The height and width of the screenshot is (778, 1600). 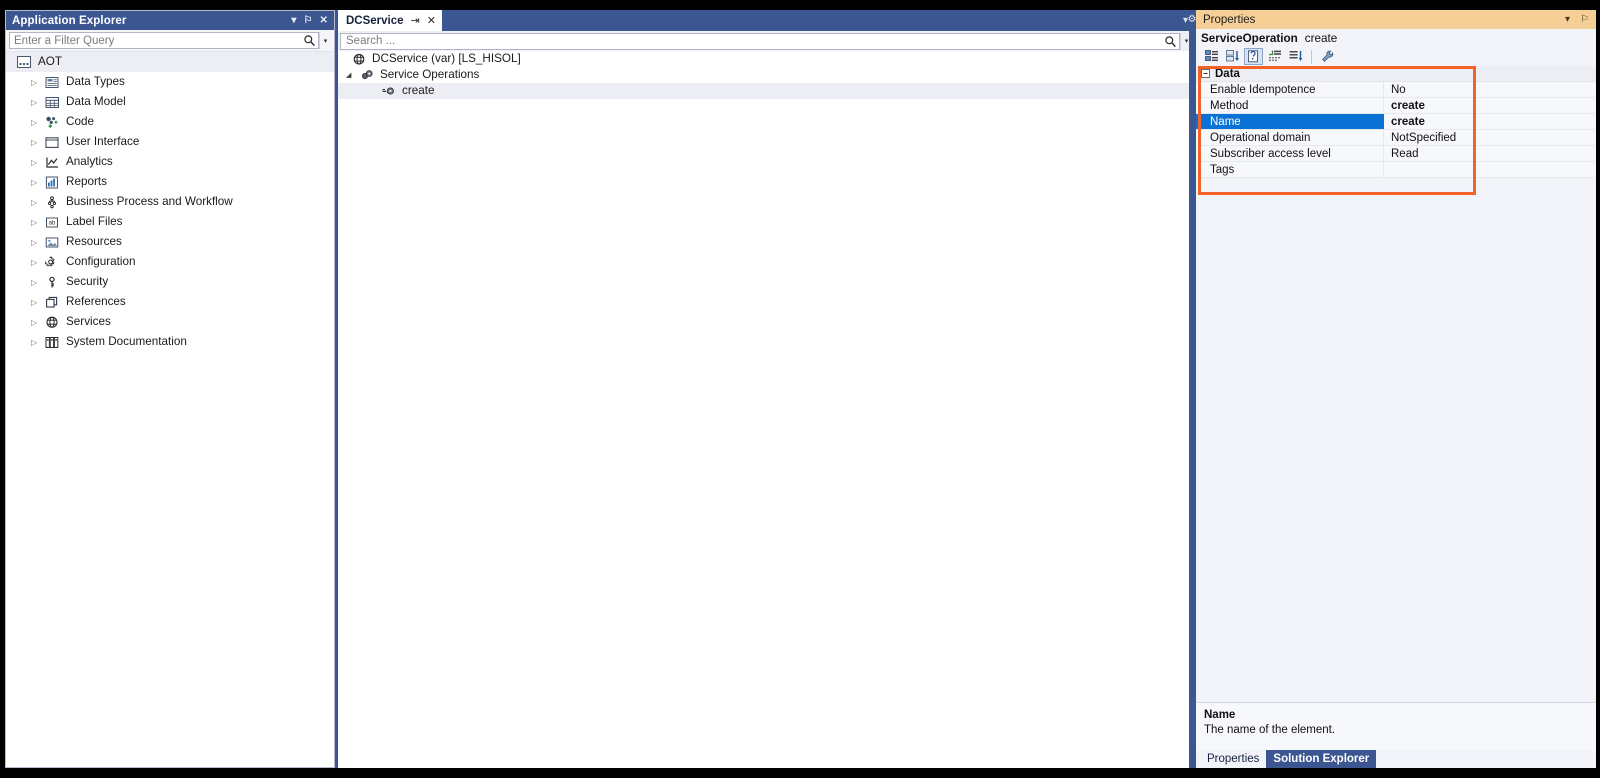 I want to click on sidebar-item-security: ▷ Security, so click(x=170, y=282).